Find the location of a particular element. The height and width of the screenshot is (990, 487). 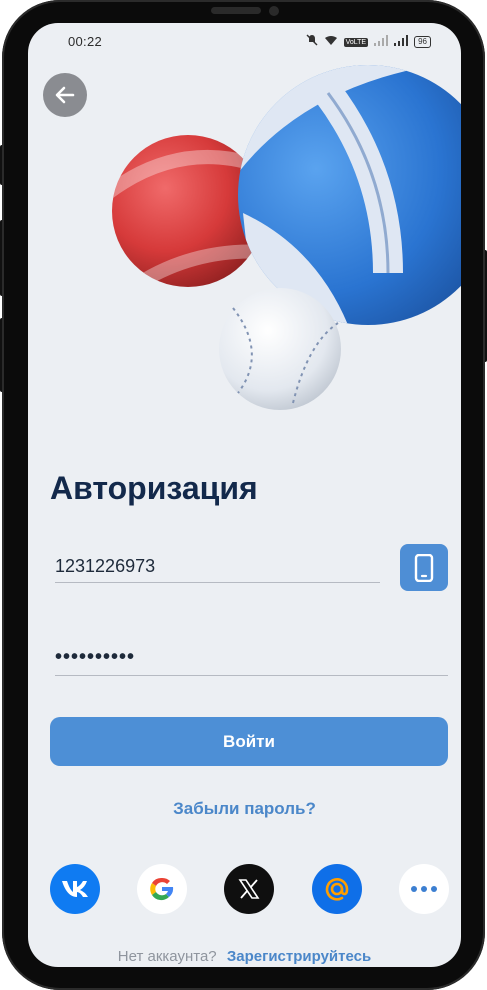

page-title: Авторизация is located at coordinates (154, 488).